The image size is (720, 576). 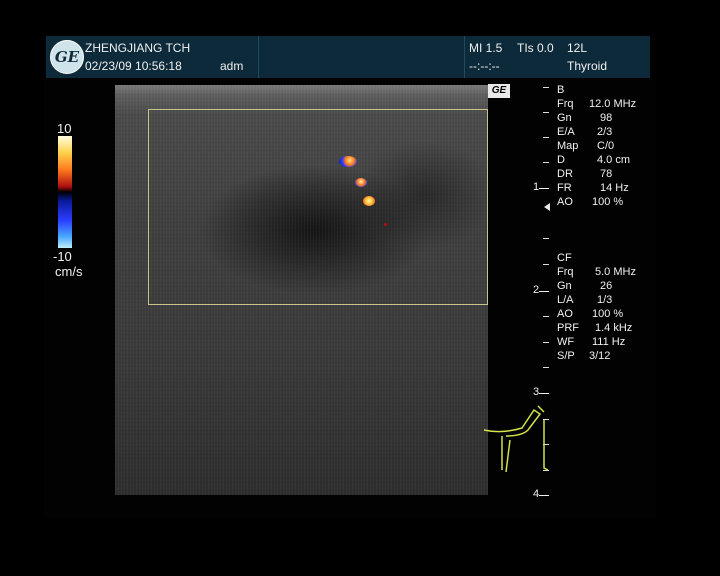 I want to click on exam-datetime: 02/23/09 10:56:18, so click(x=133, y=66).